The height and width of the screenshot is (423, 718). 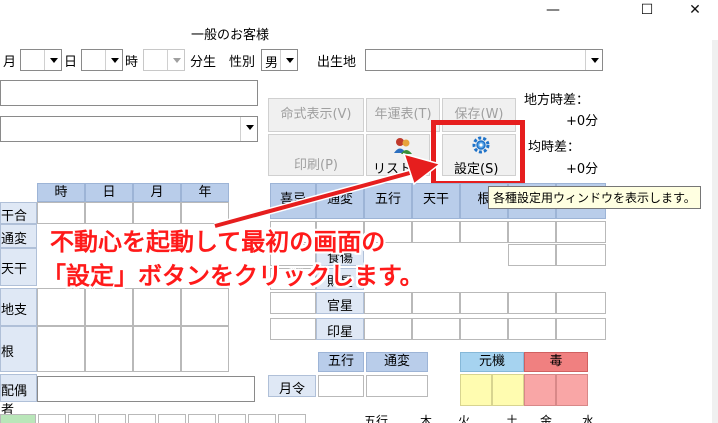 I want to click on annotation-line-2: 「設定」ボタンをクリックします。, so click(x=233, y=276).